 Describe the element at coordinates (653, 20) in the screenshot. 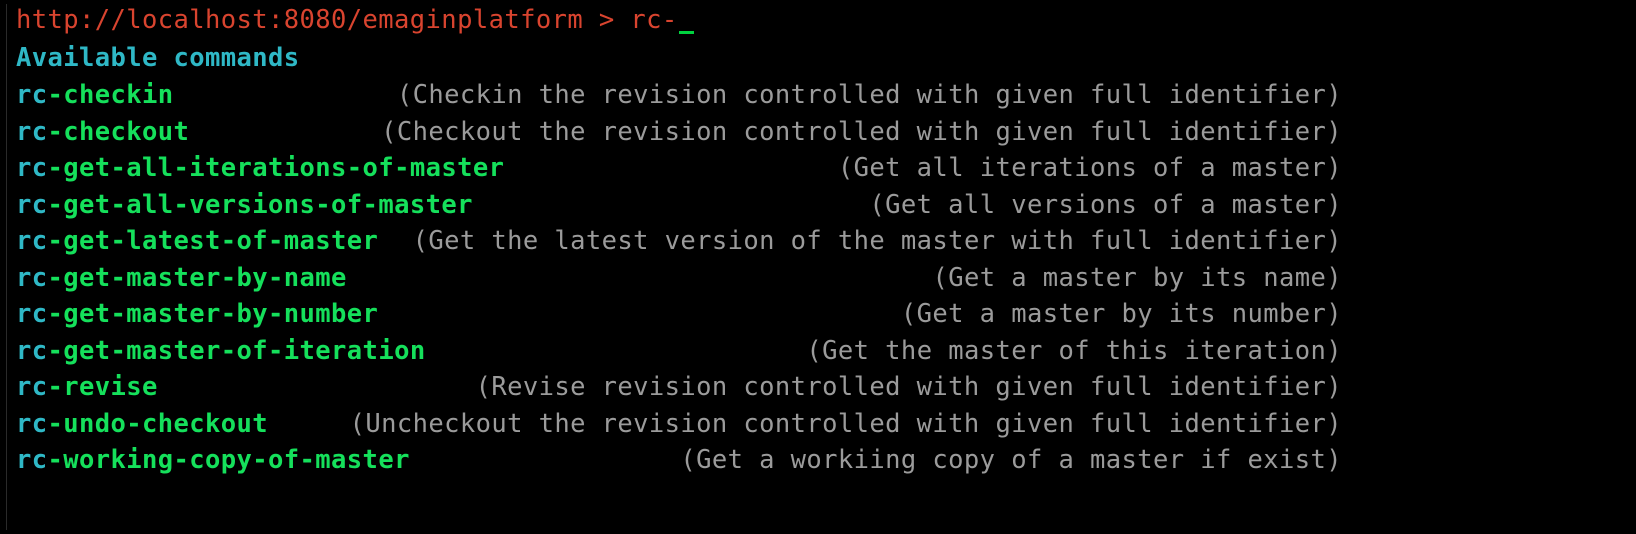

I see `prompt-input: rc-` at that location.